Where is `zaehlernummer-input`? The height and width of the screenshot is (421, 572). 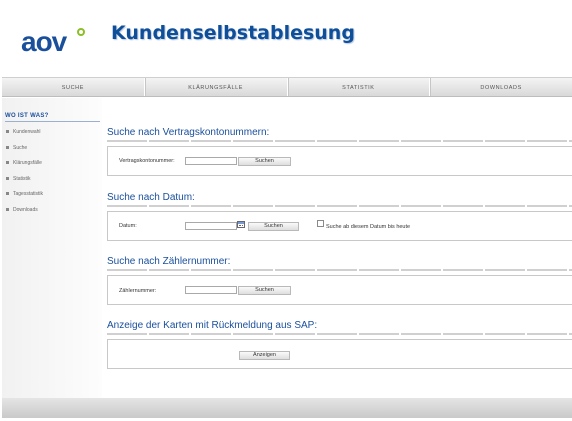 zaehlernummer-input is located at coordinates (211, 290).